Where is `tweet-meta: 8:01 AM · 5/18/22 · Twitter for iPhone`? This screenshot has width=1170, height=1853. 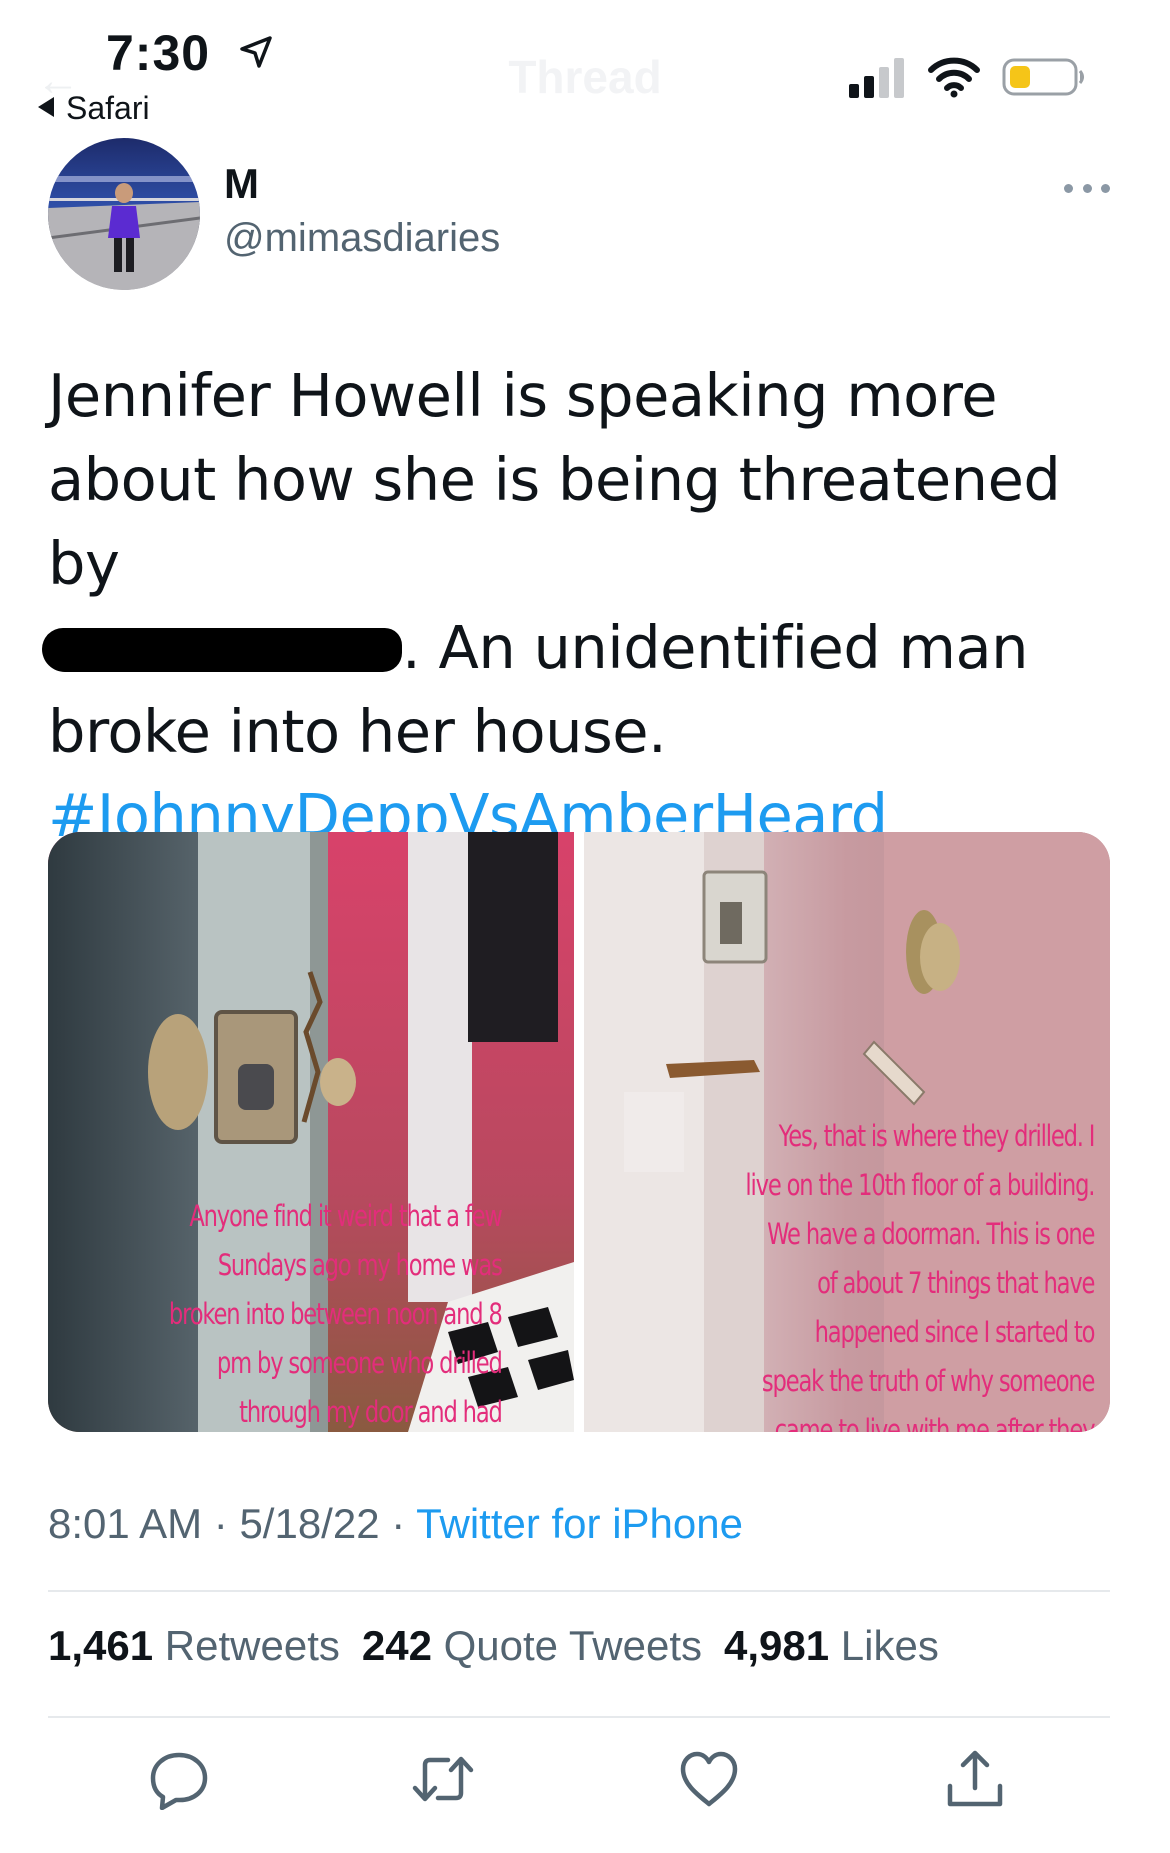 tweet-meta: 8:01 AM · 5/18/22 · Twitter for iPhone is located at coordinates (395, 1524).